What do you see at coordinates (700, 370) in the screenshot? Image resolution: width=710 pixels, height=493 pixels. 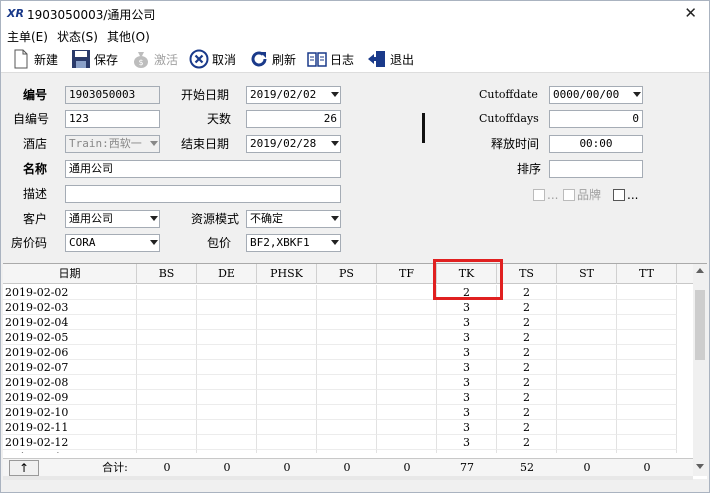 I see `vertical-scrollbar` at bounding box center [700, 370].